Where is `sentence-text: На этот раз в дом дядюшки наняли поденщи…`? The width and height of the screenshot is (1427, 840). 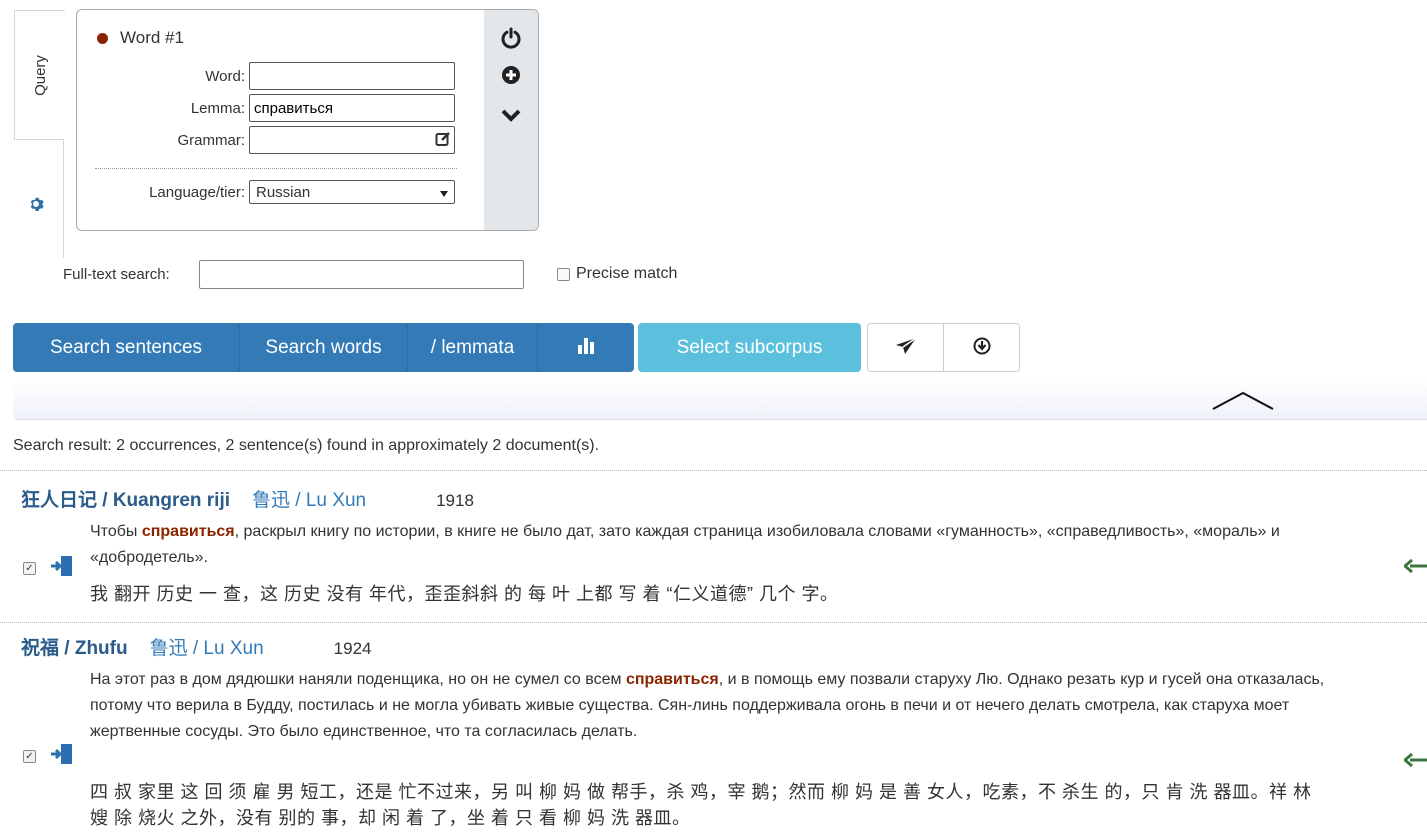 sentence-text: На этот раз в дом дядюшки наняли поденщи… is located at coordinates (358, 679).